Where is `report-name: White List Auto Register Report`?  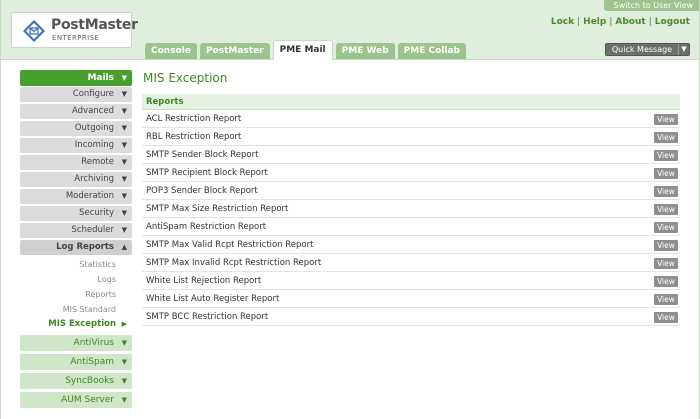
report-name: White List Auto Register Report is located at coordinates (213, 299).